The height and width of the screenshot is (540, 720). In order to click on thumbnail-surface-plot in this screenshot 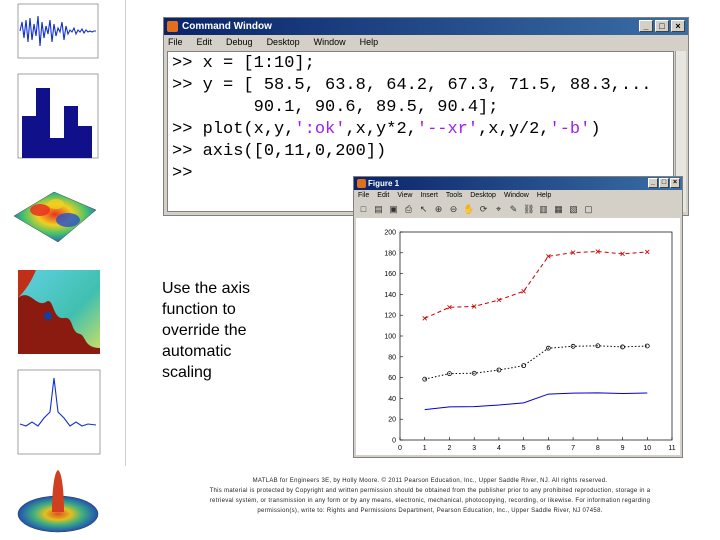, I will do `click(54, 214)`.